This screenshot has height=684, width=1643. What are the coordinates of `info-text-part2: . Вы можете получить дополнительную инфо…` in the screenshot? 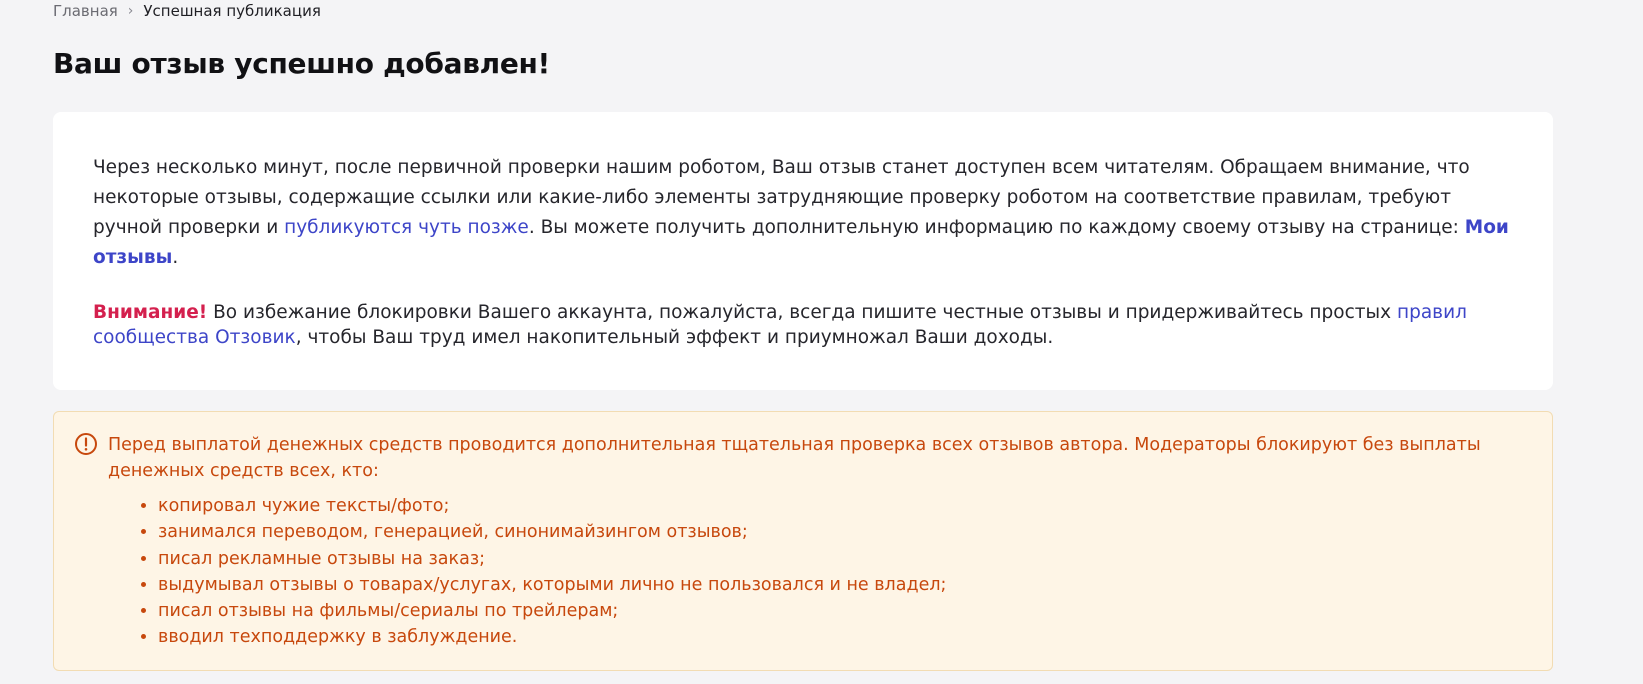 It's located at (996, 227).